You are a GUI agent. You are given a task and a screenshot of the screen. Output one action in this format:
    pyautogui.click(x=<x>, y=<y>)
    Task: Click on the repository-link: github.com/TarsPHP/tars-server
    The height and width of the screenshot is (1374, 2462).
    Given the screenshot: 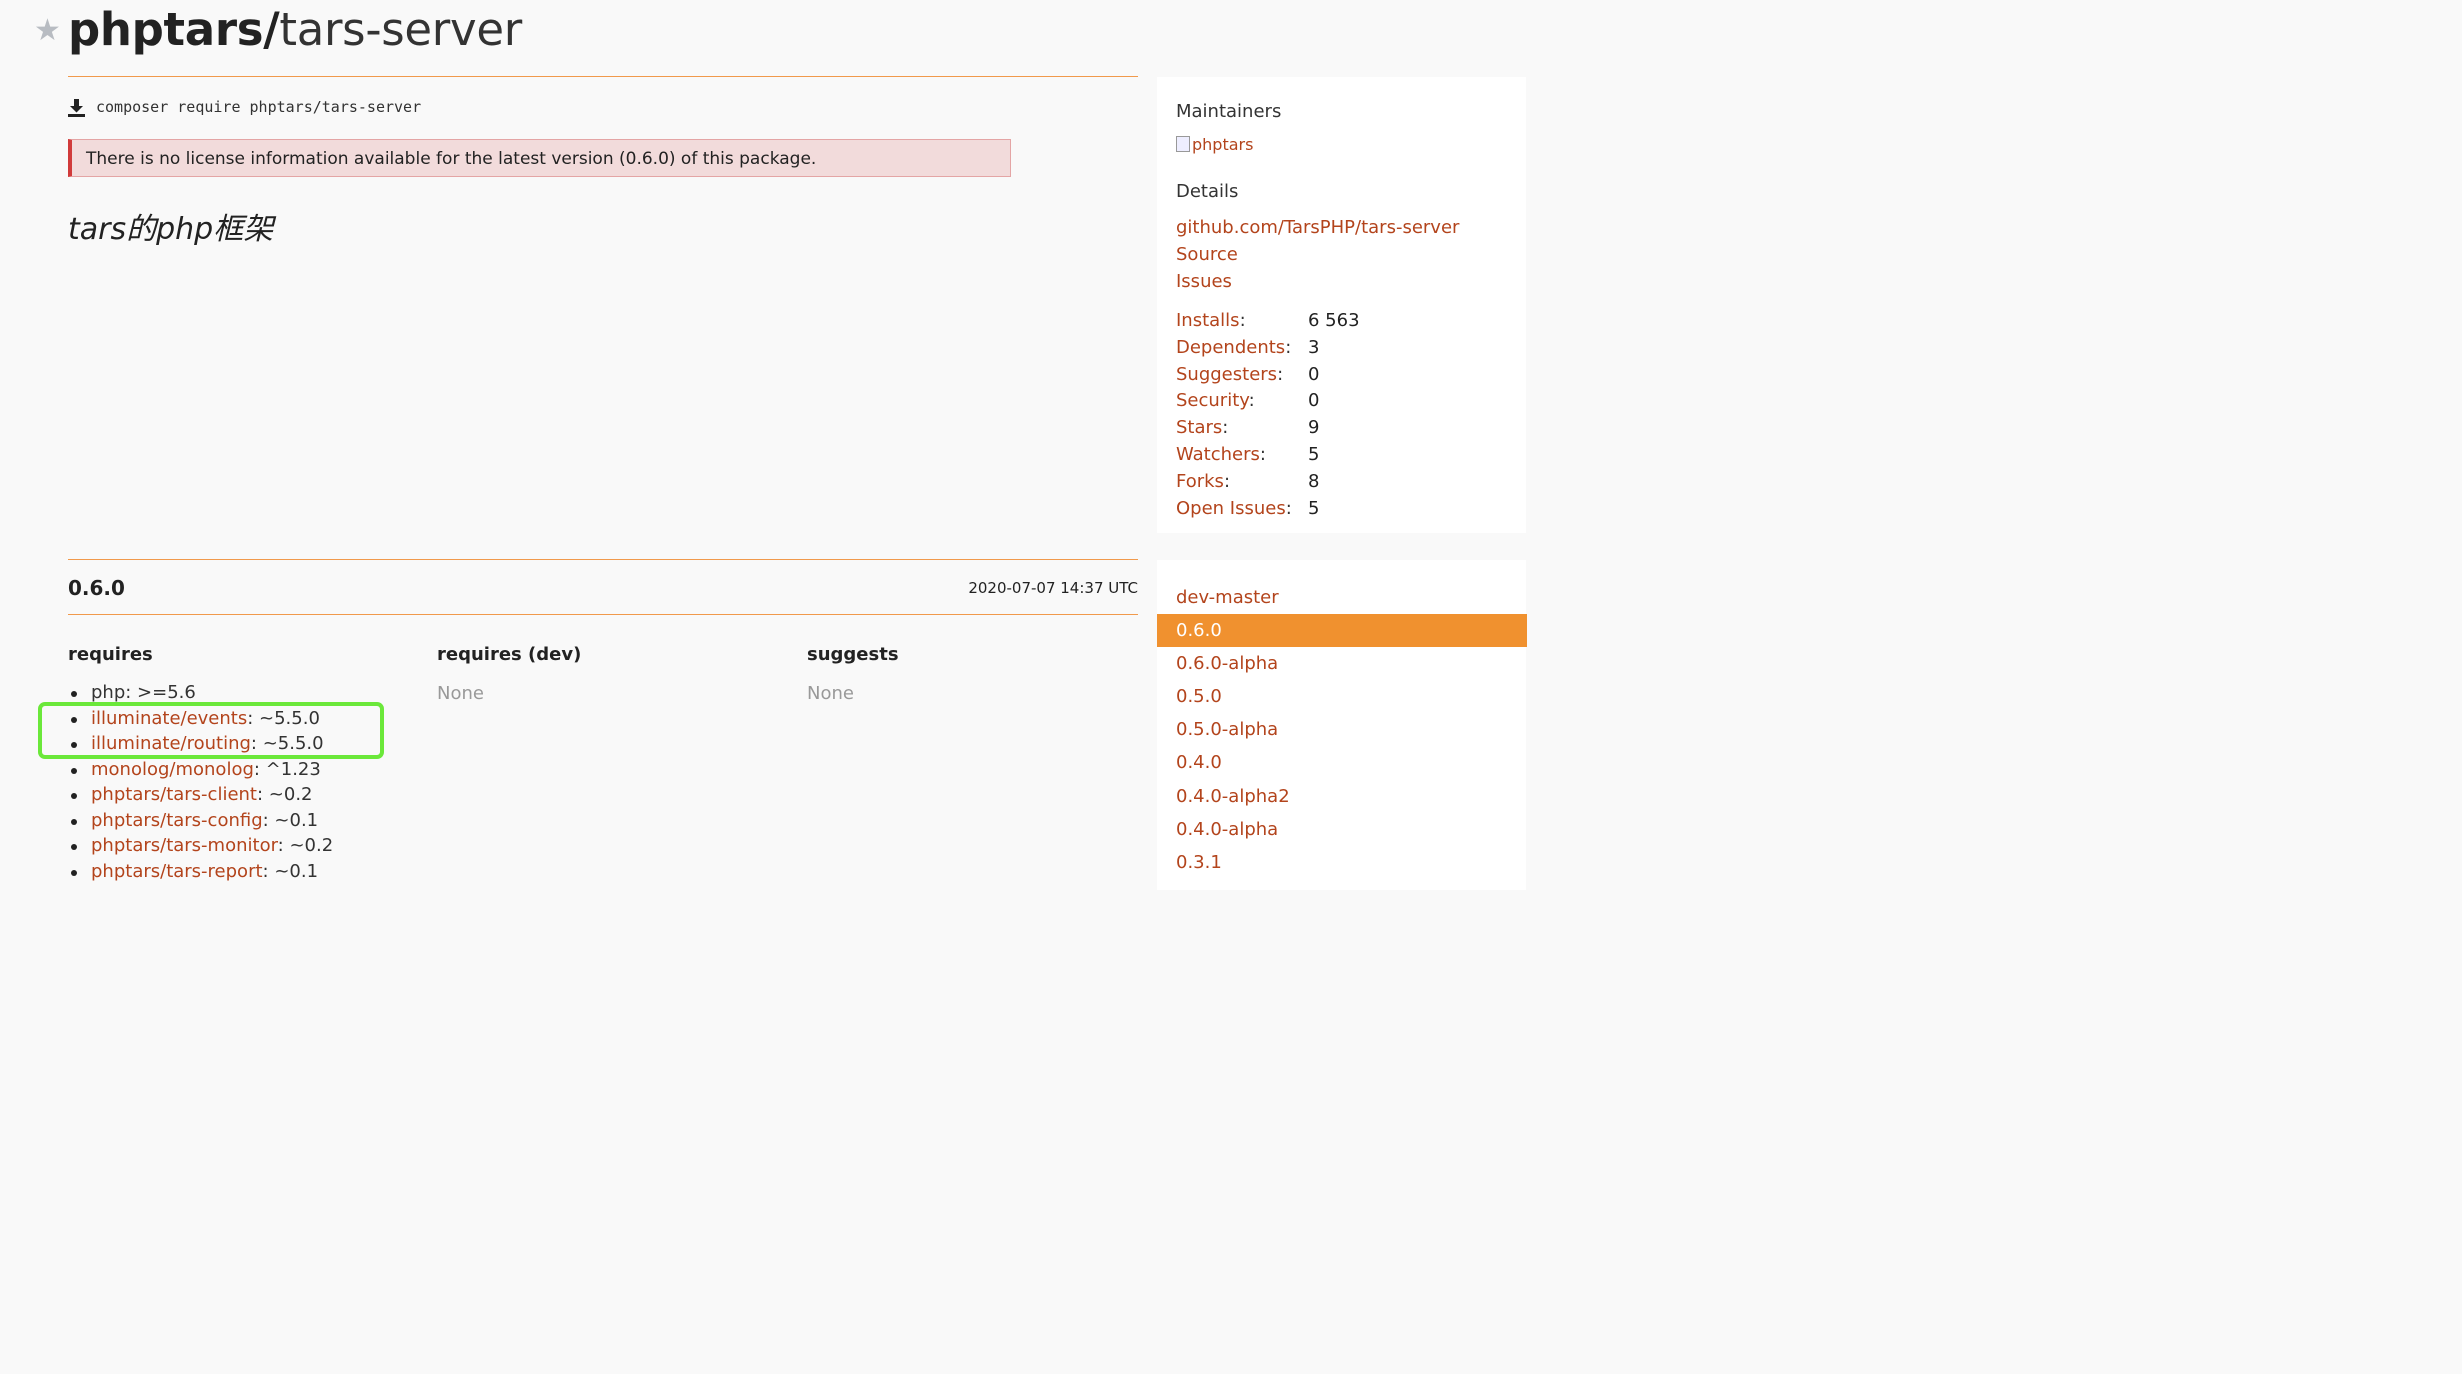 What is the action you would take?
    pyautogui.click(x=1317, y=228)
    